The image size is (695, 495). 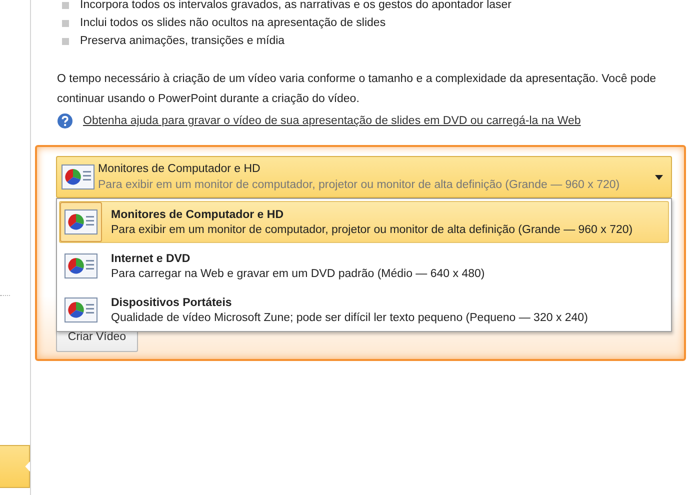 What do you see at coordinates (180, 169) in the screenshot?
I see `dropdown-title: Monitores de Computador e HD` at bounding box center [180, 169].